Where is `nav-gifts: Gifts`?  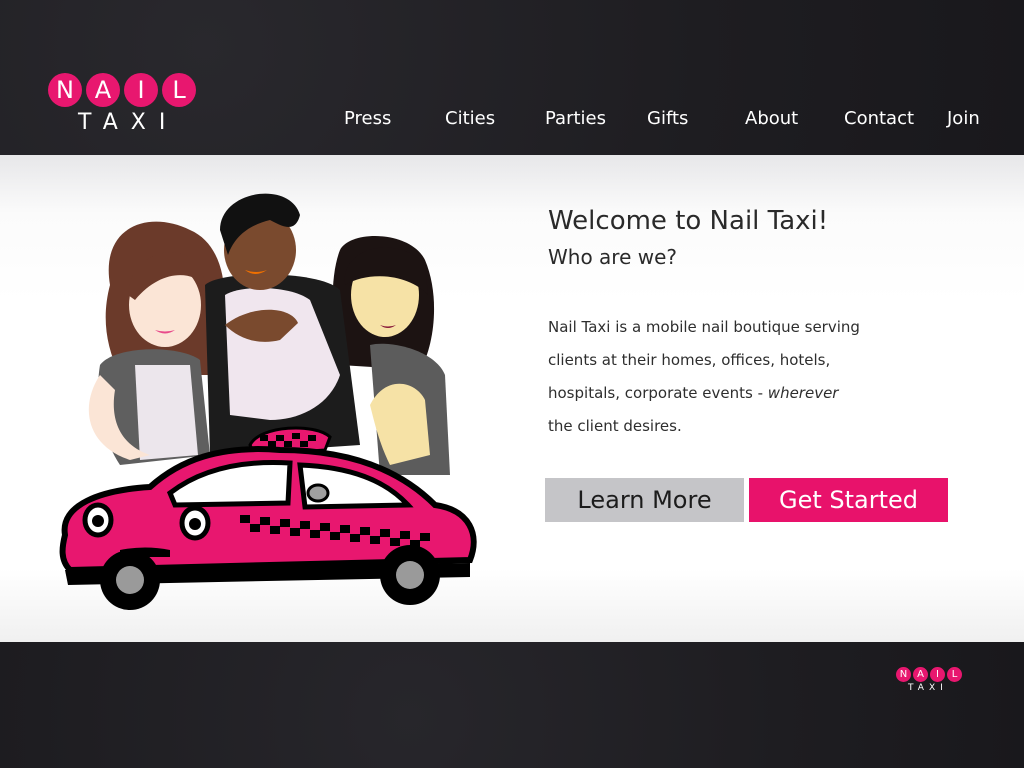
nav-gifts: Gifts is located at coordinates (667, 118).